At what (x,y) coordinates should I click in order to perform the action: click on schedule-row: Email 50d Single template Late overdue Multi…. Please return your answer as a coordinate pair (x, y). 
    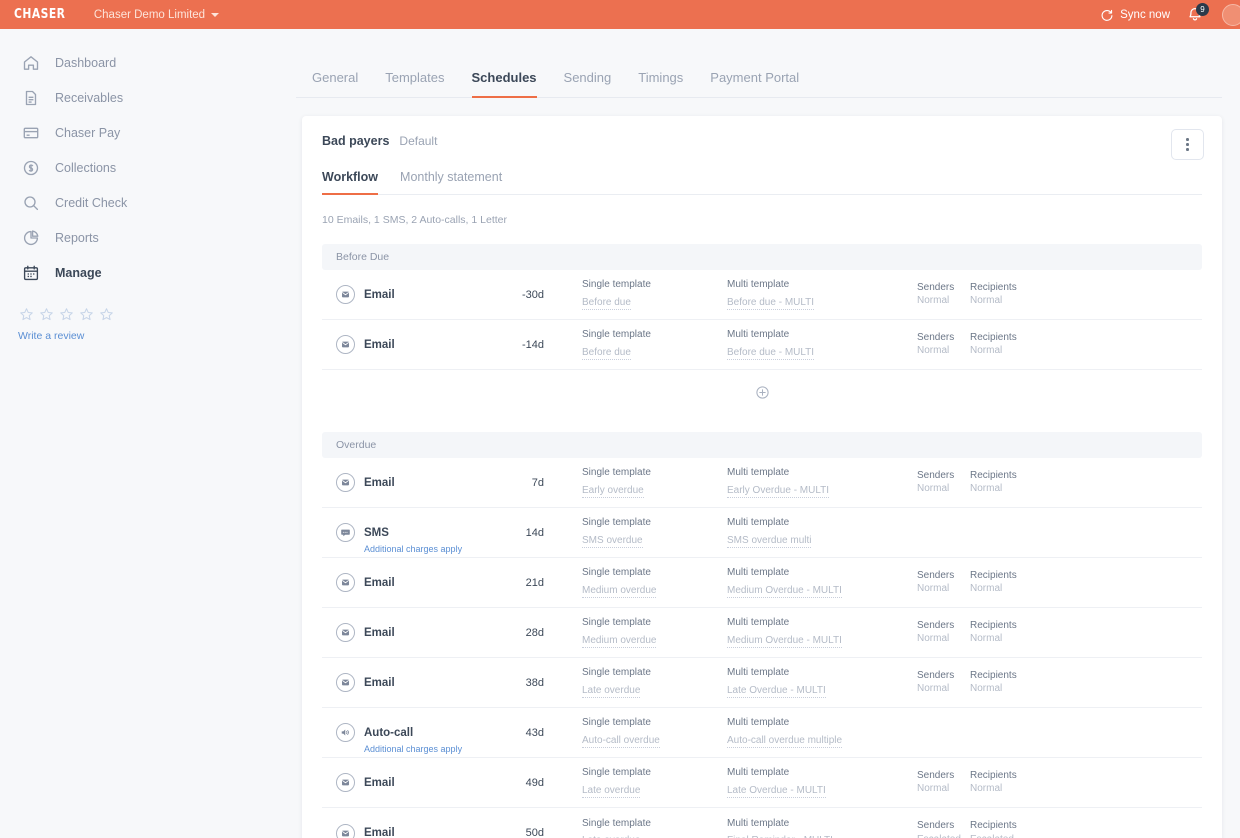
    Looking at the image, I should click on (762, 823).